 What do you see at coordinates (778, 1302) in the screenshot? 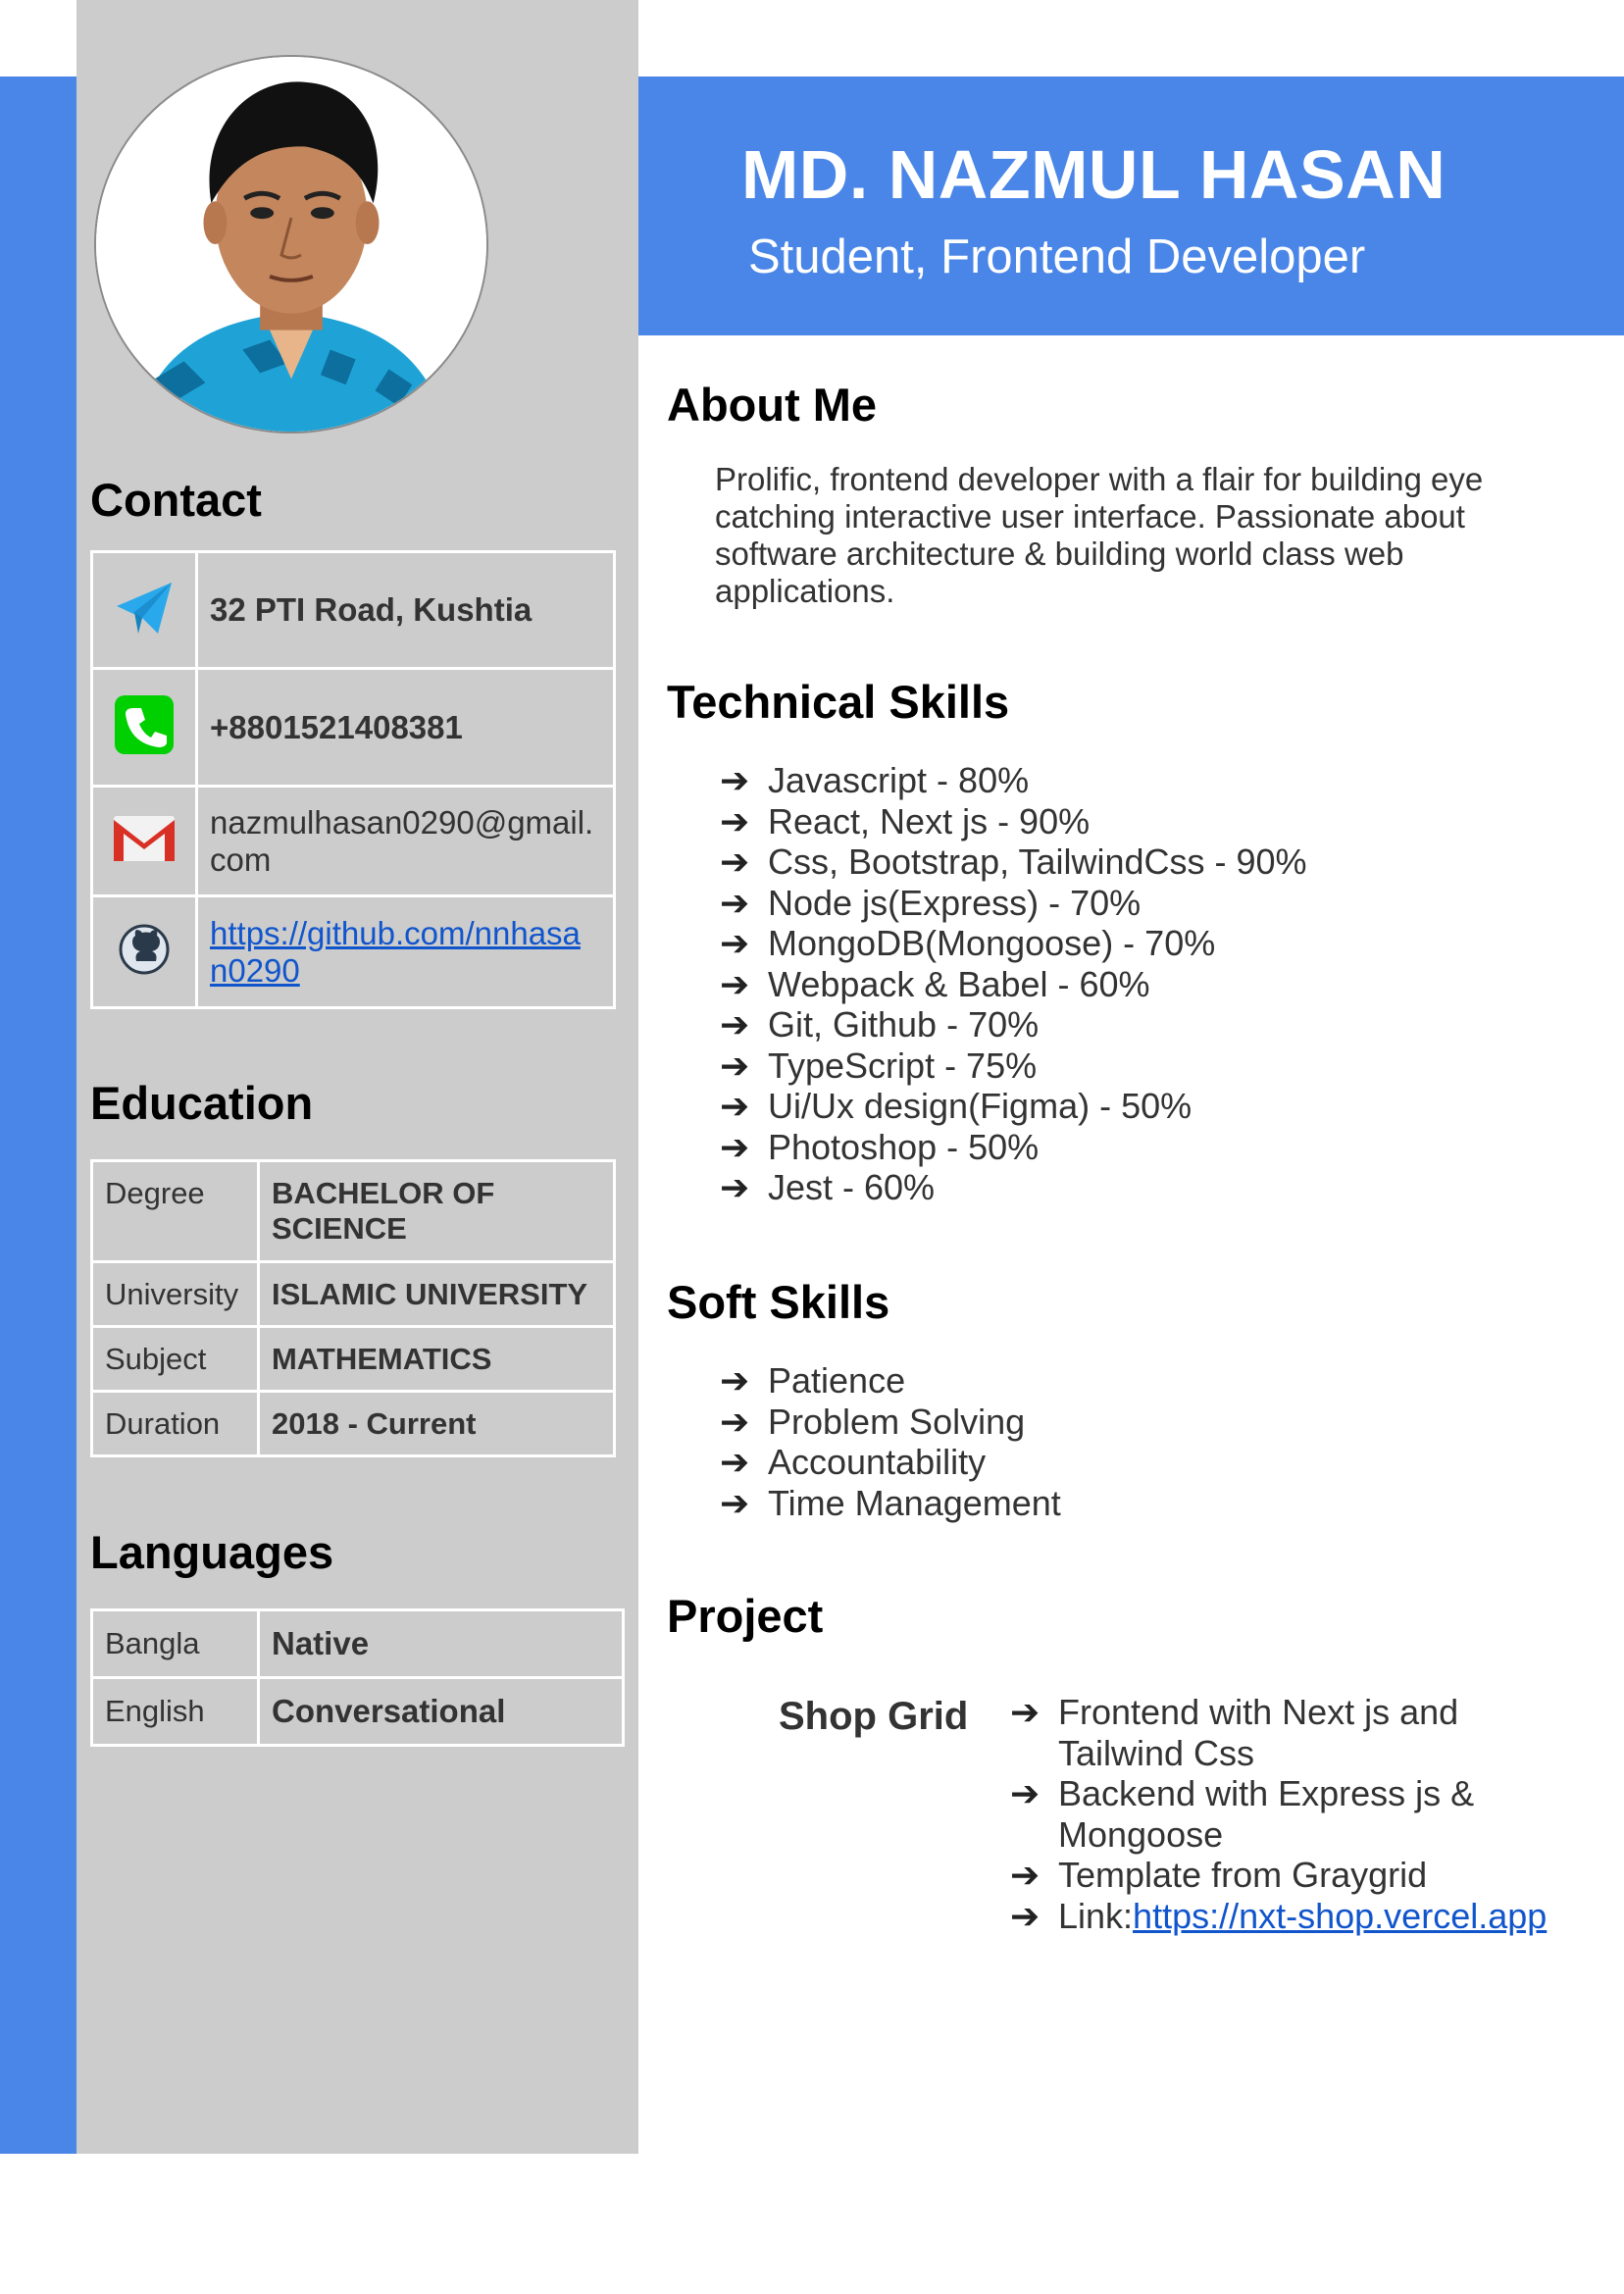
I see `soft-skills-heading: Soft Skills` at bounding box center [778, 1302].